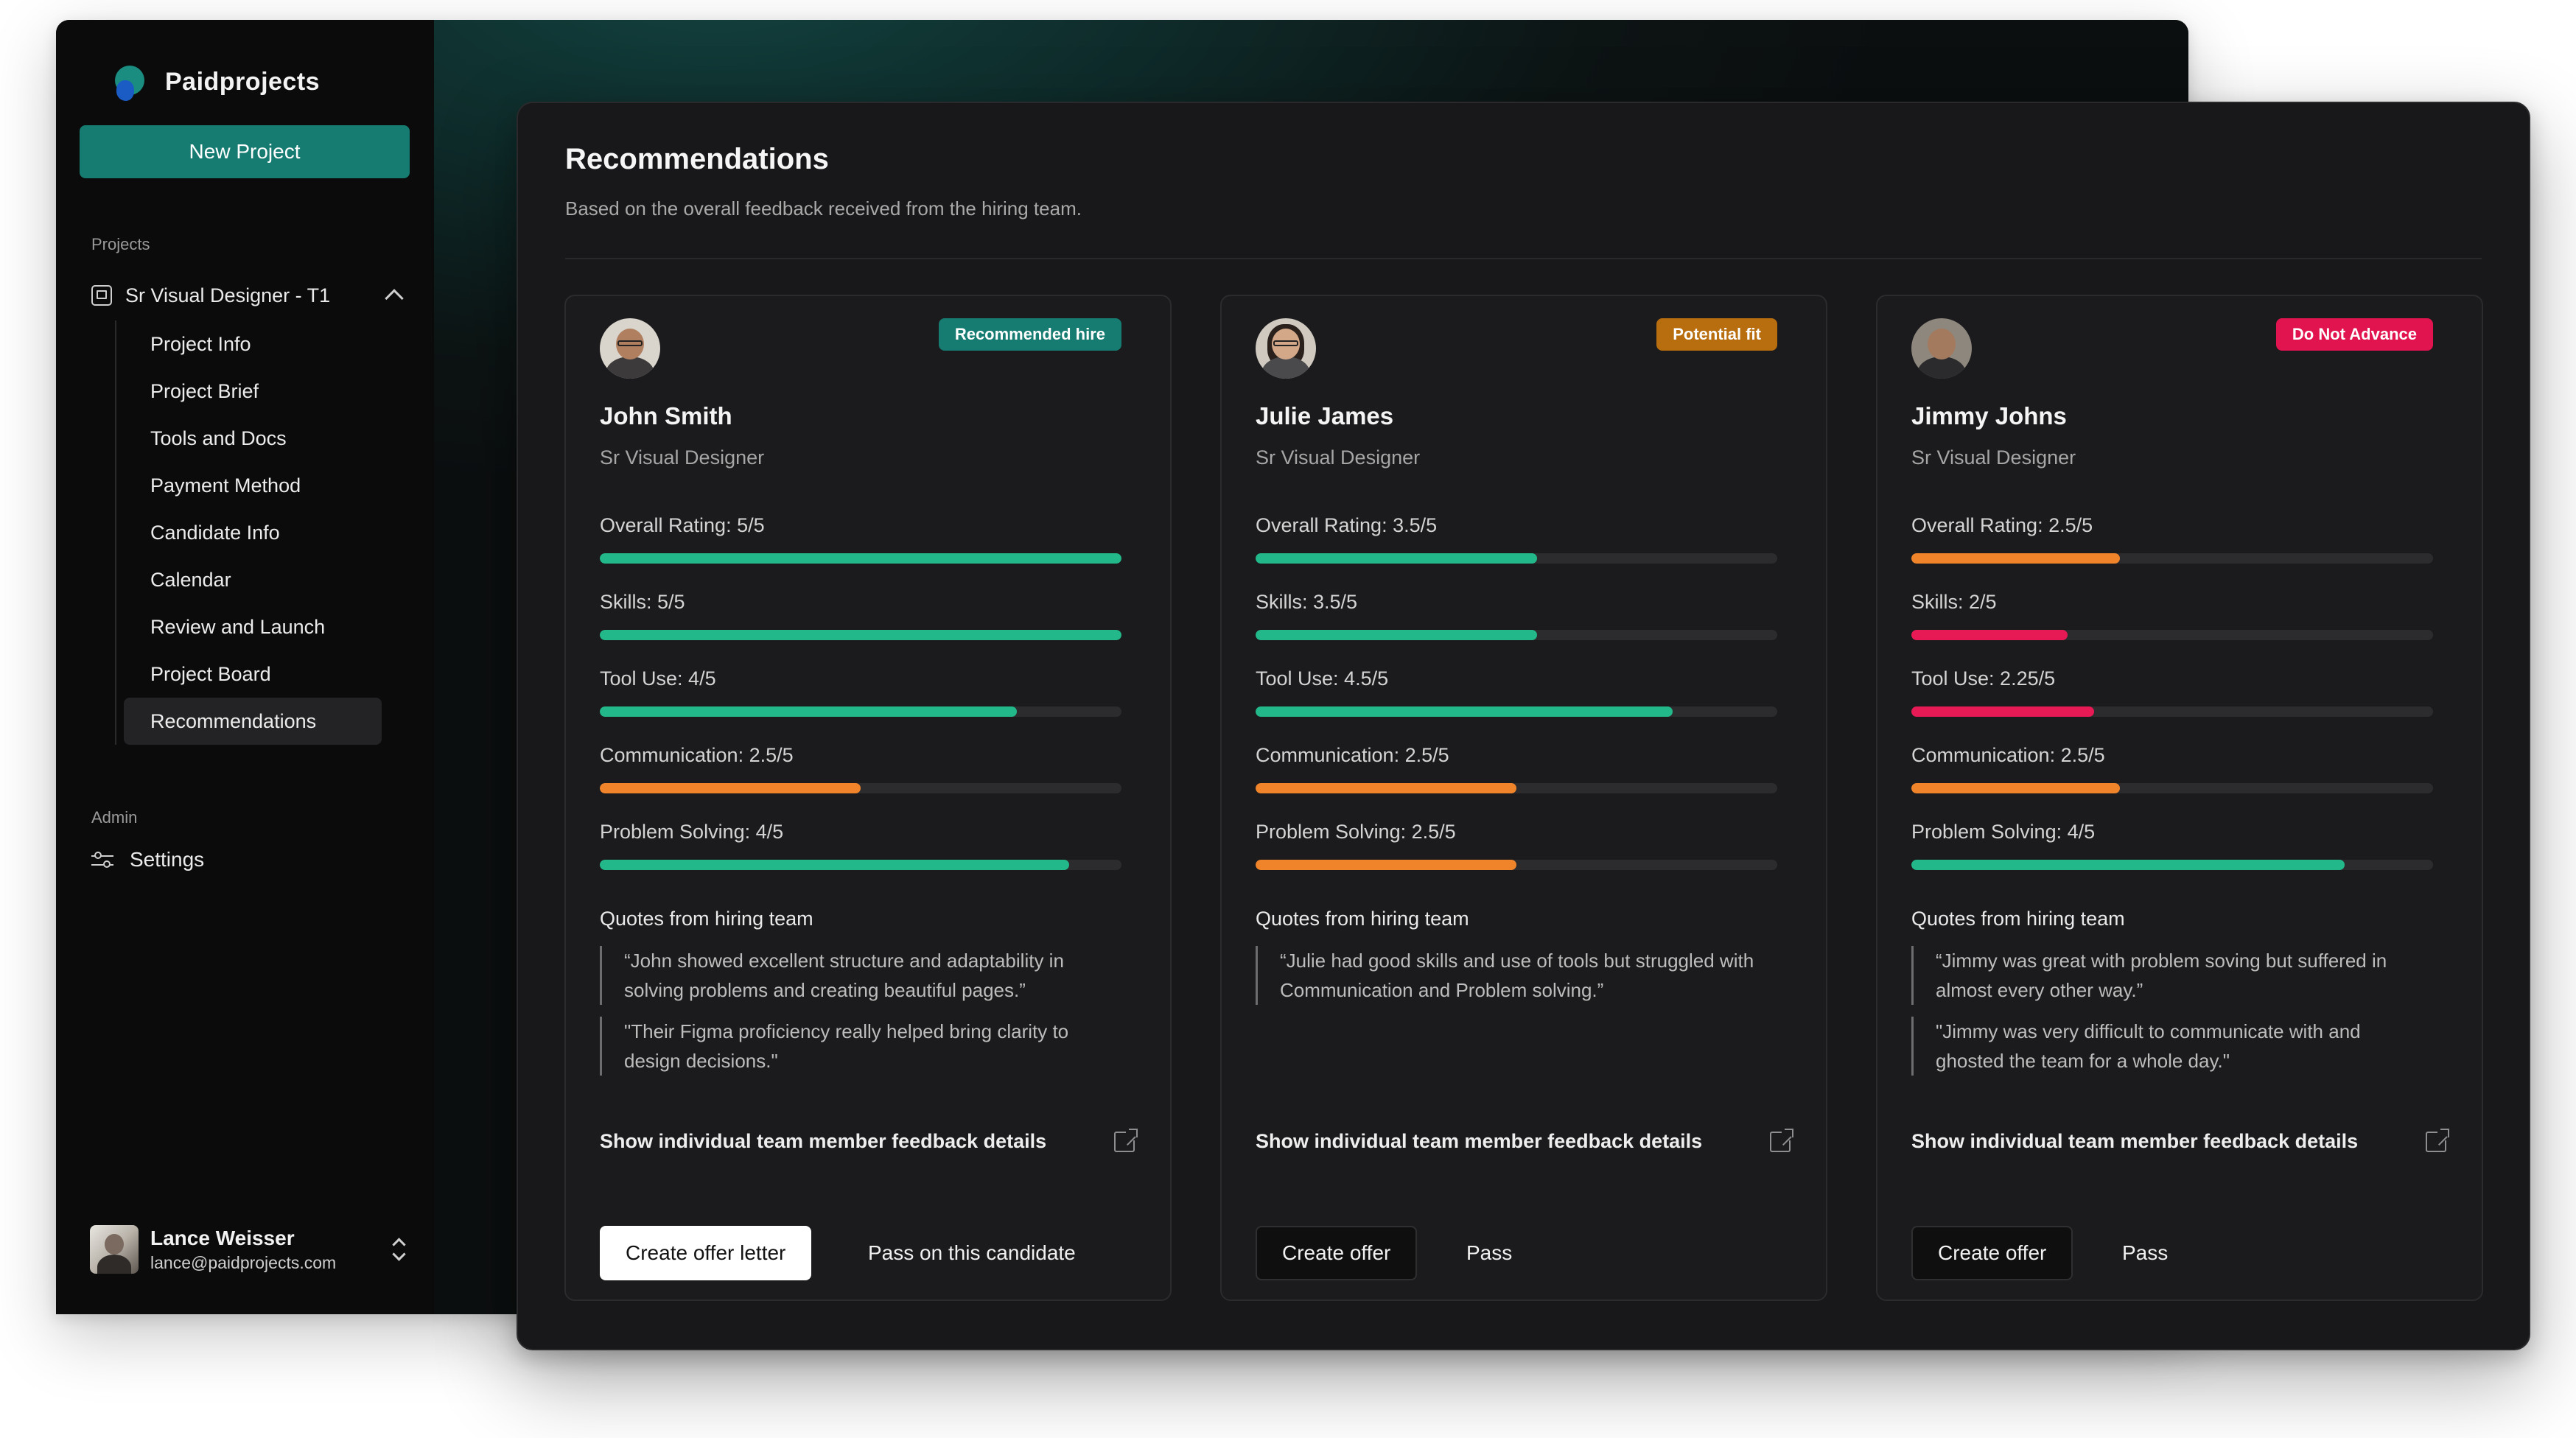  Describe the element at coordinates (2354, 334) in the screenshot. I see `status-badge: Do Not Advance` at that location.